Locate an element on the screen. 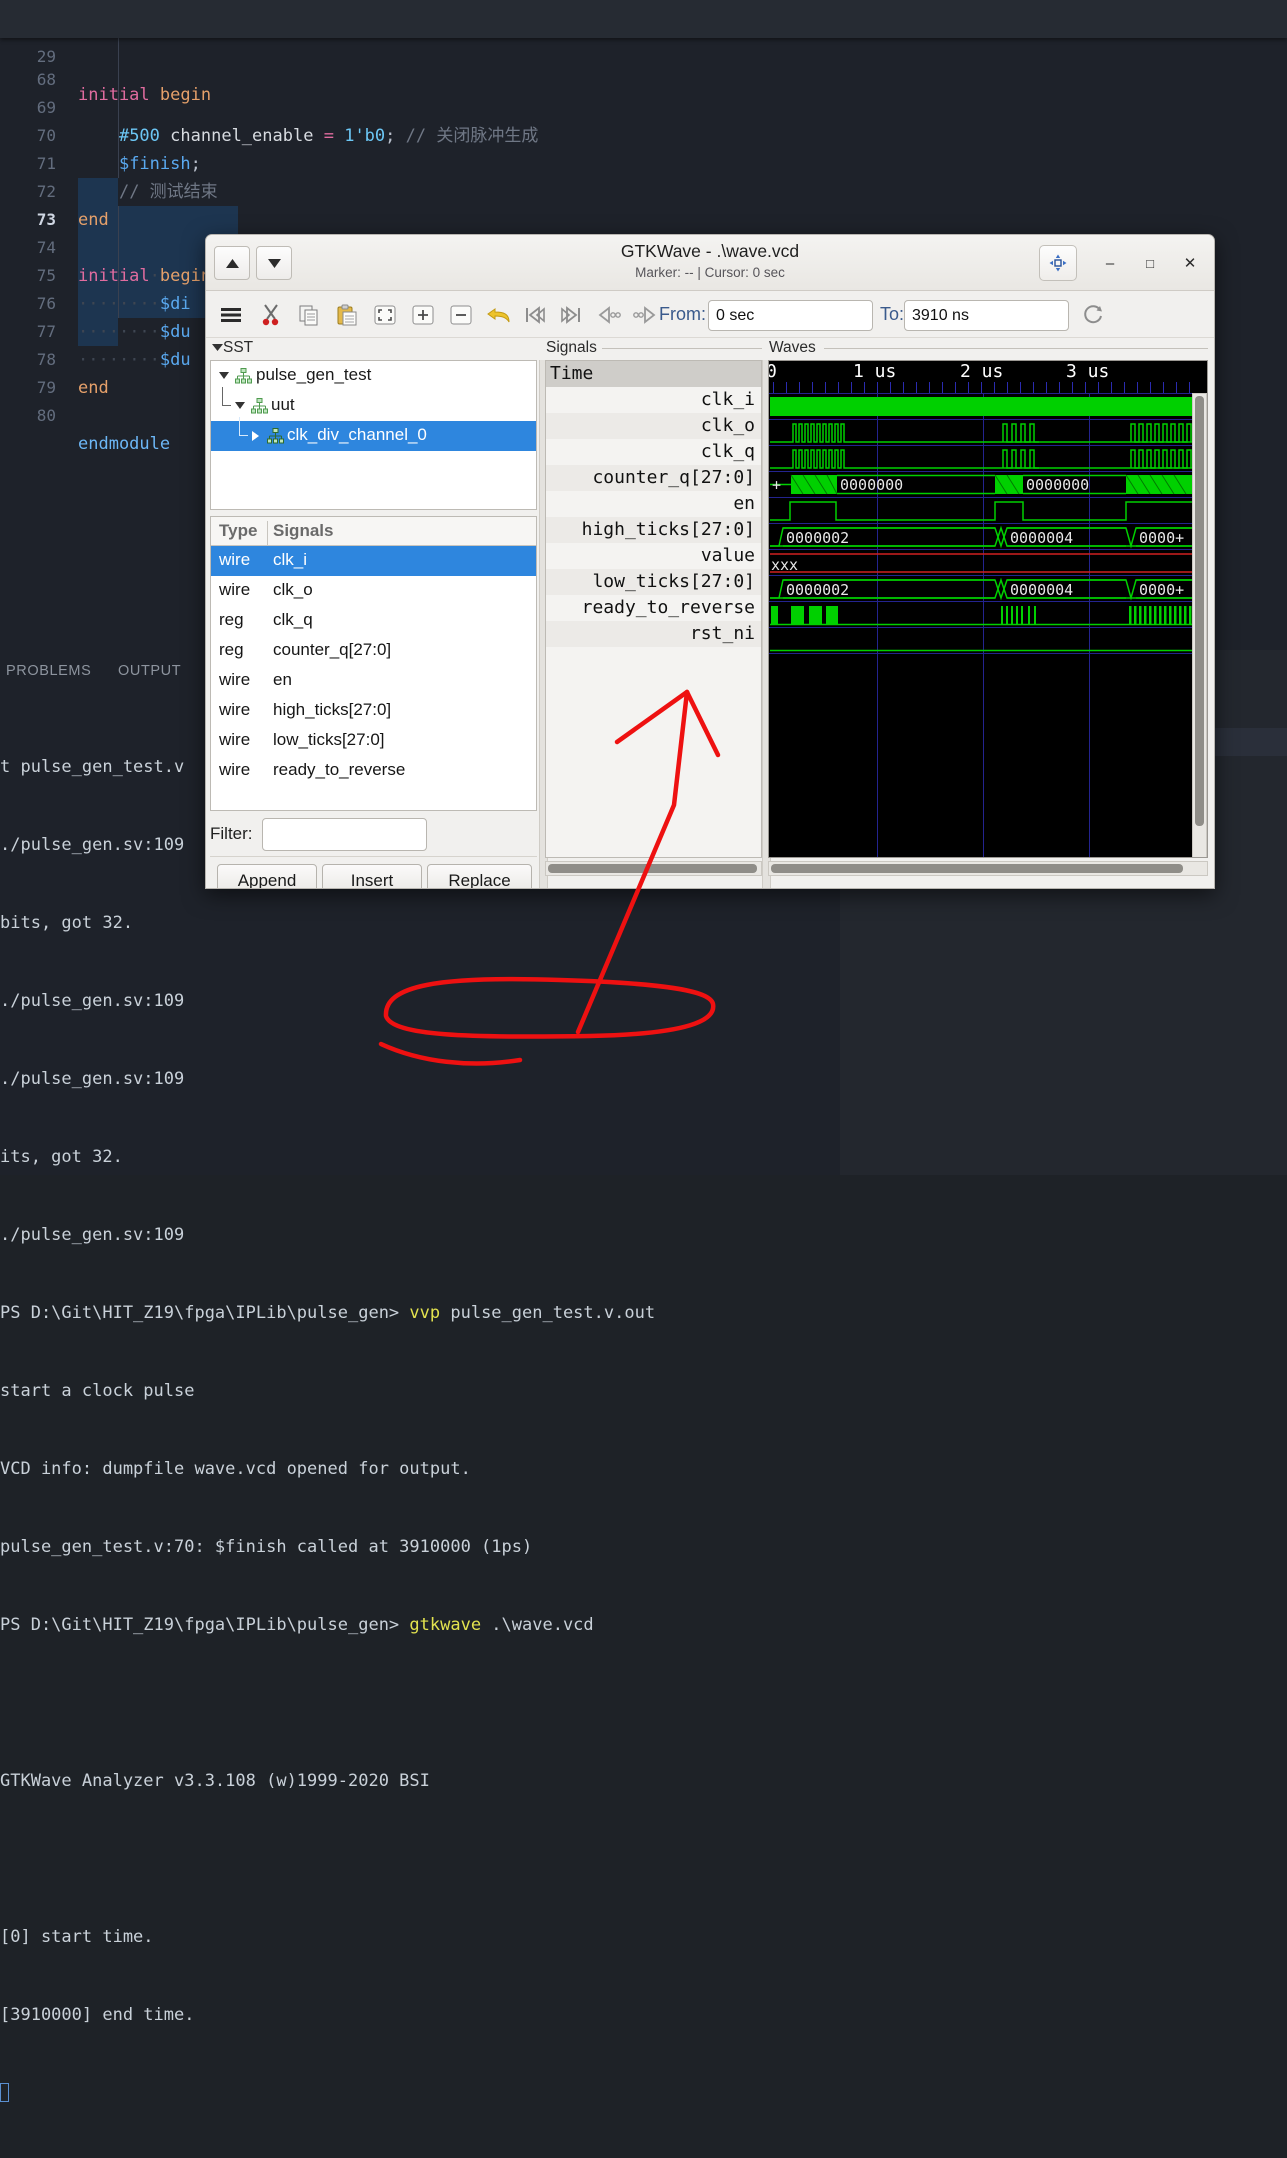  tab-output: OUTPUT is located at coordinates (149, 671).